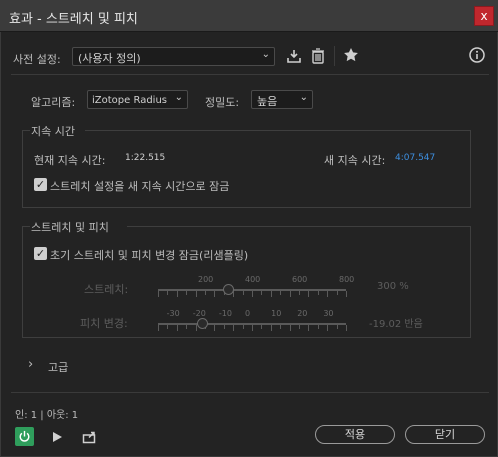  Describe the element at coordinates (47, 415) in the screenshot. I see `io-channels: 인: 1 | 아웃: 1` at that location.